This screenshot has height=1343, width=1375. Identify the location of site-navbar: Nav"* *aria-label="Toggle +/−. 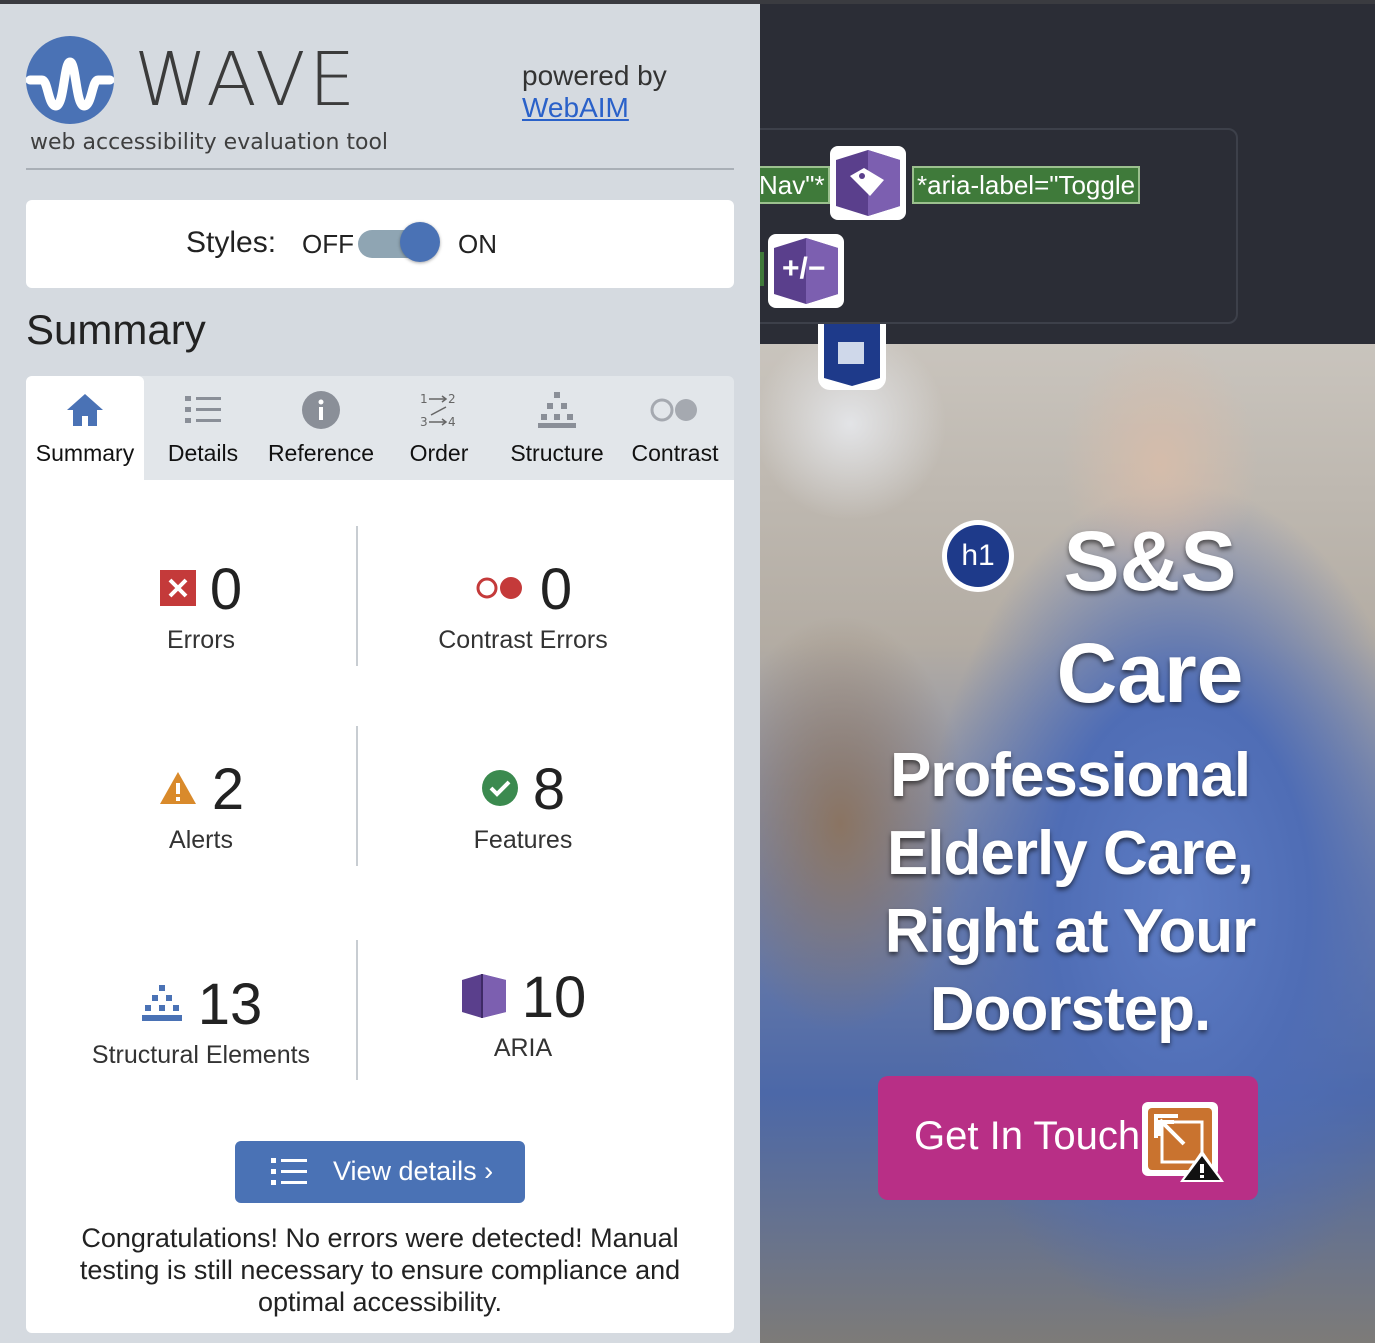
(1067, 195).